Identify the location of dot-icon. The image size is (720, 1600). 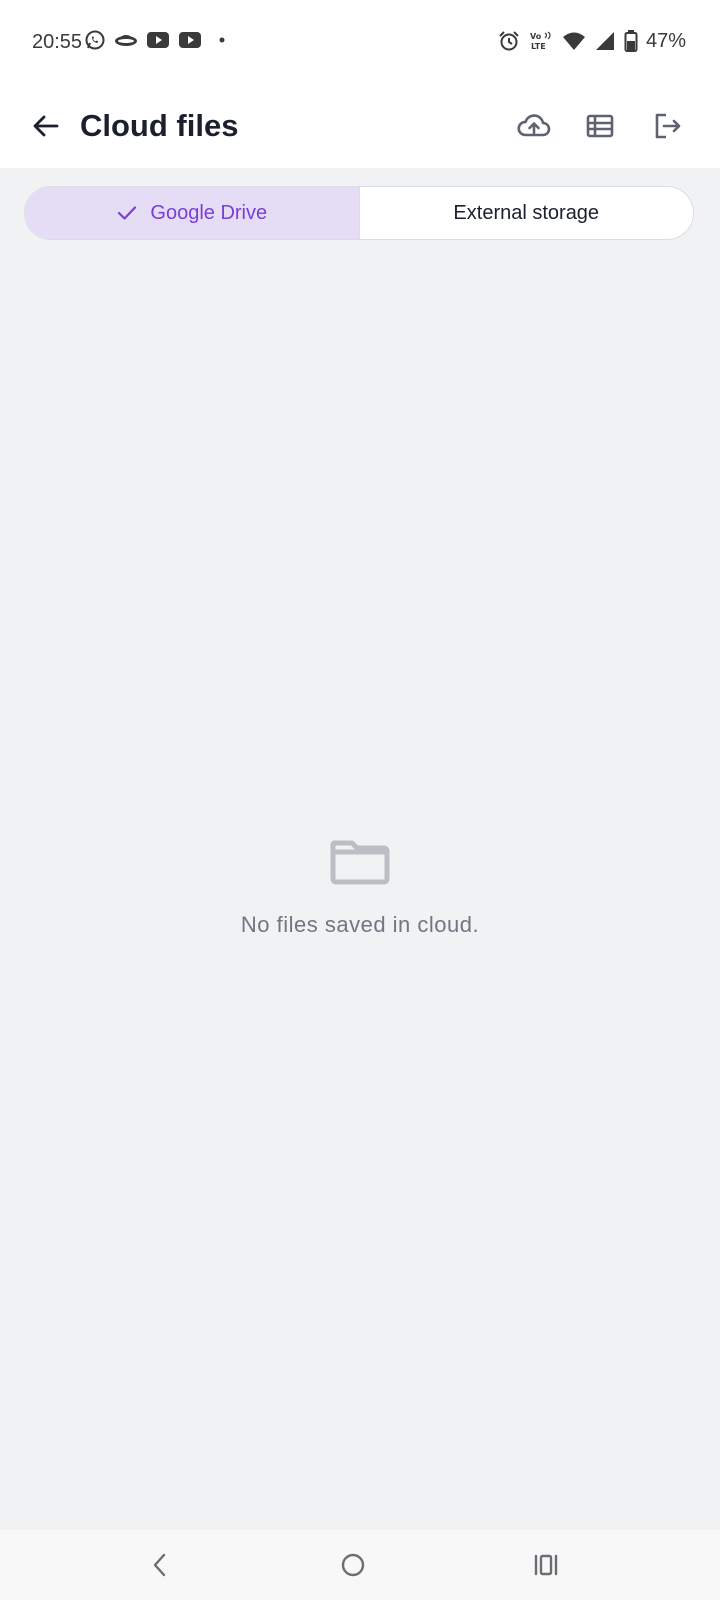
(222, 40).